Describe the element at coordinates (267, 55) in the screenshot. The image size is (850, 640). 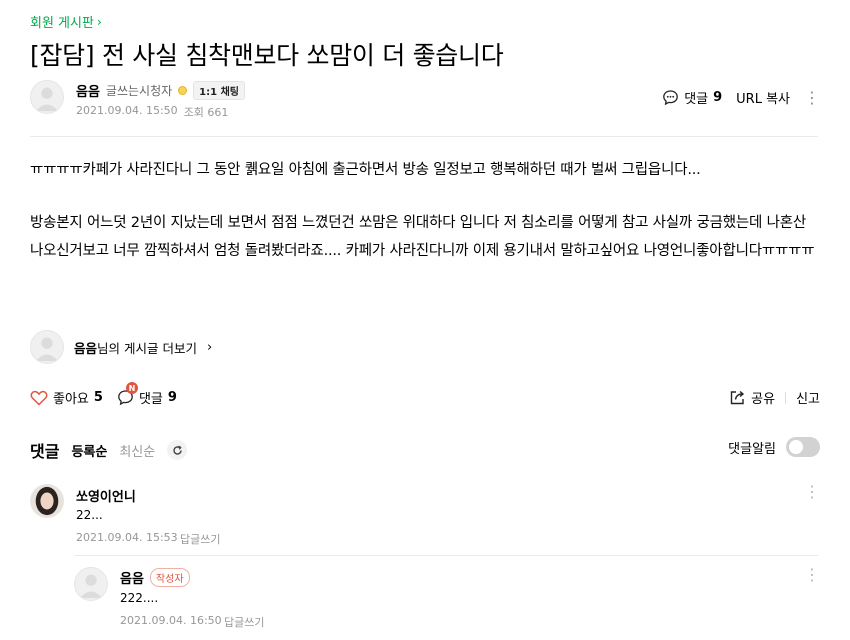
I see `post-title: [잡담] 전 사실 침착맨보다 쏘맘이 더 좋습니다` at that location.